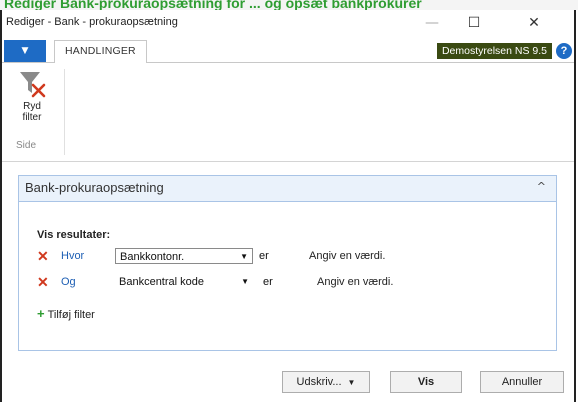 This screenshot has width=578, height=402. What do you see at coordinates (534, 23) in the screenshot?
I see `close-button: ✕` at bounding box center [534, 23].